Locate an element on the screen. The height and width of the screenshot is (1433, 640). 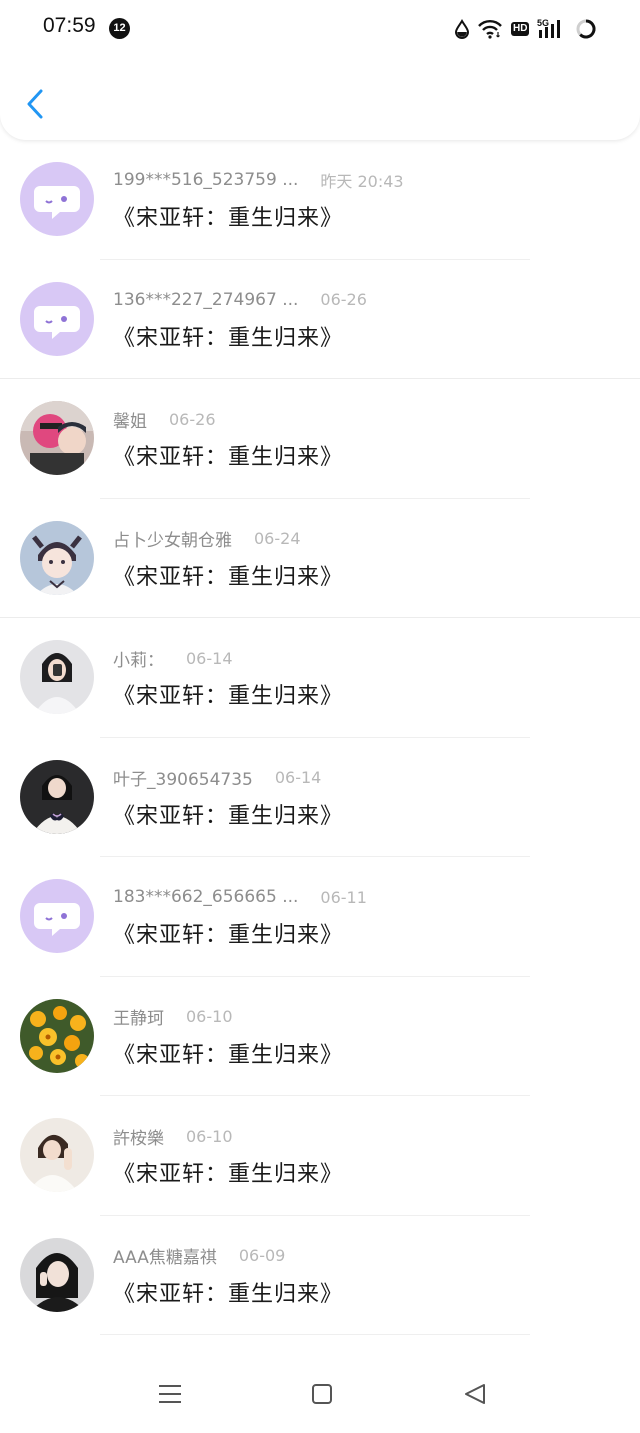
status-time: 07:59 is located at coordinates (69, 25).